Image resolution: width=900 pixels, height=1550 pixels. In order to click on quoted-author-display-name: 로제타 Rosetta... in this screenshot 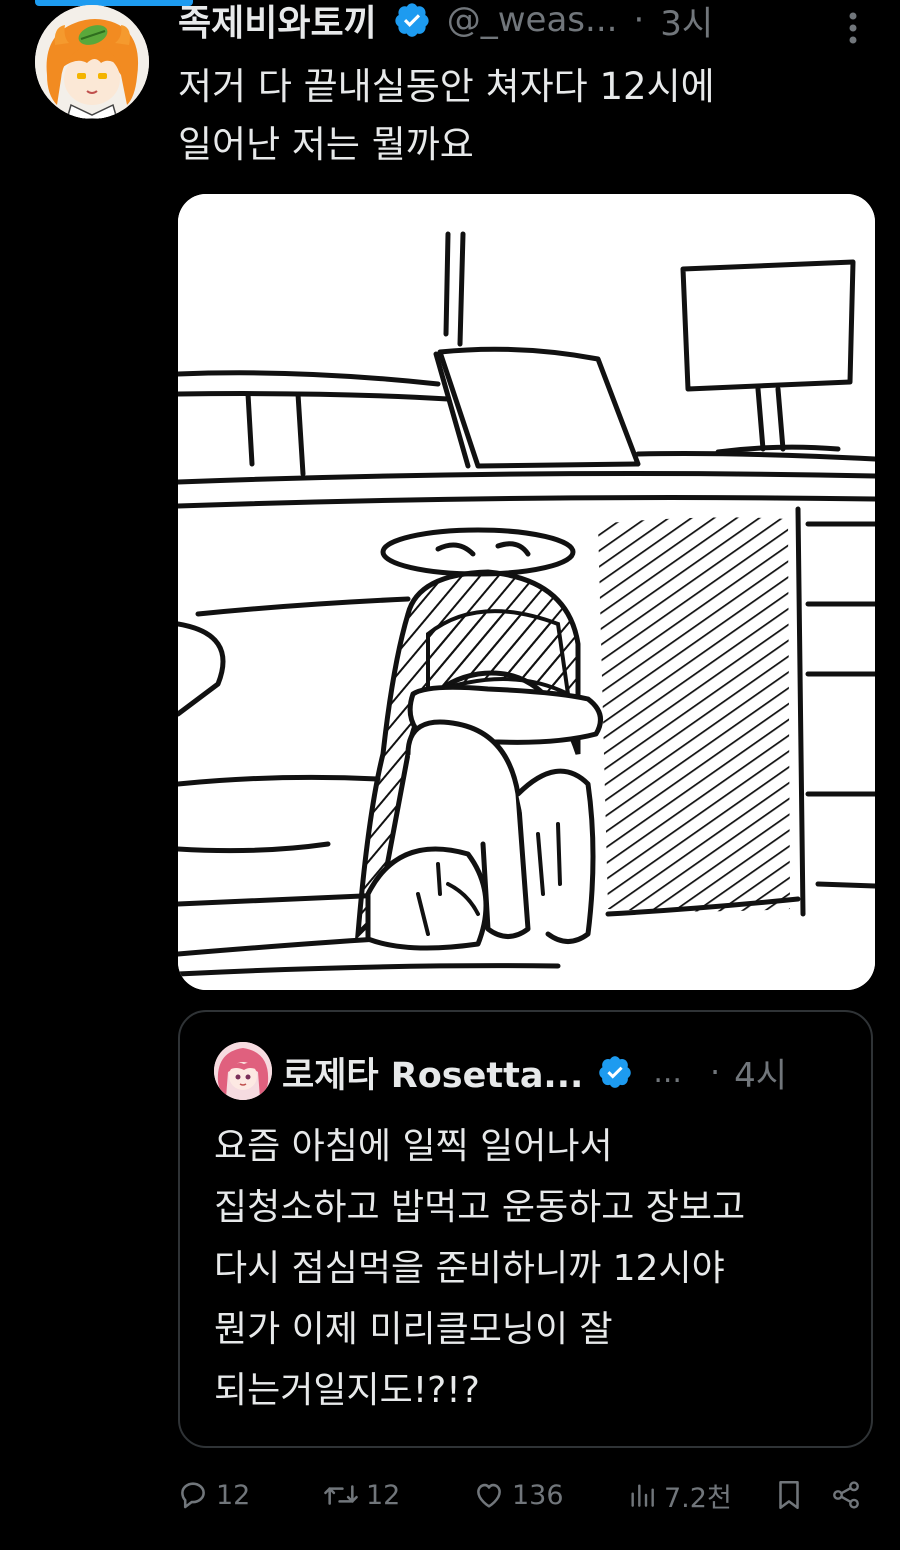, I will do `click(433, 1075)`.